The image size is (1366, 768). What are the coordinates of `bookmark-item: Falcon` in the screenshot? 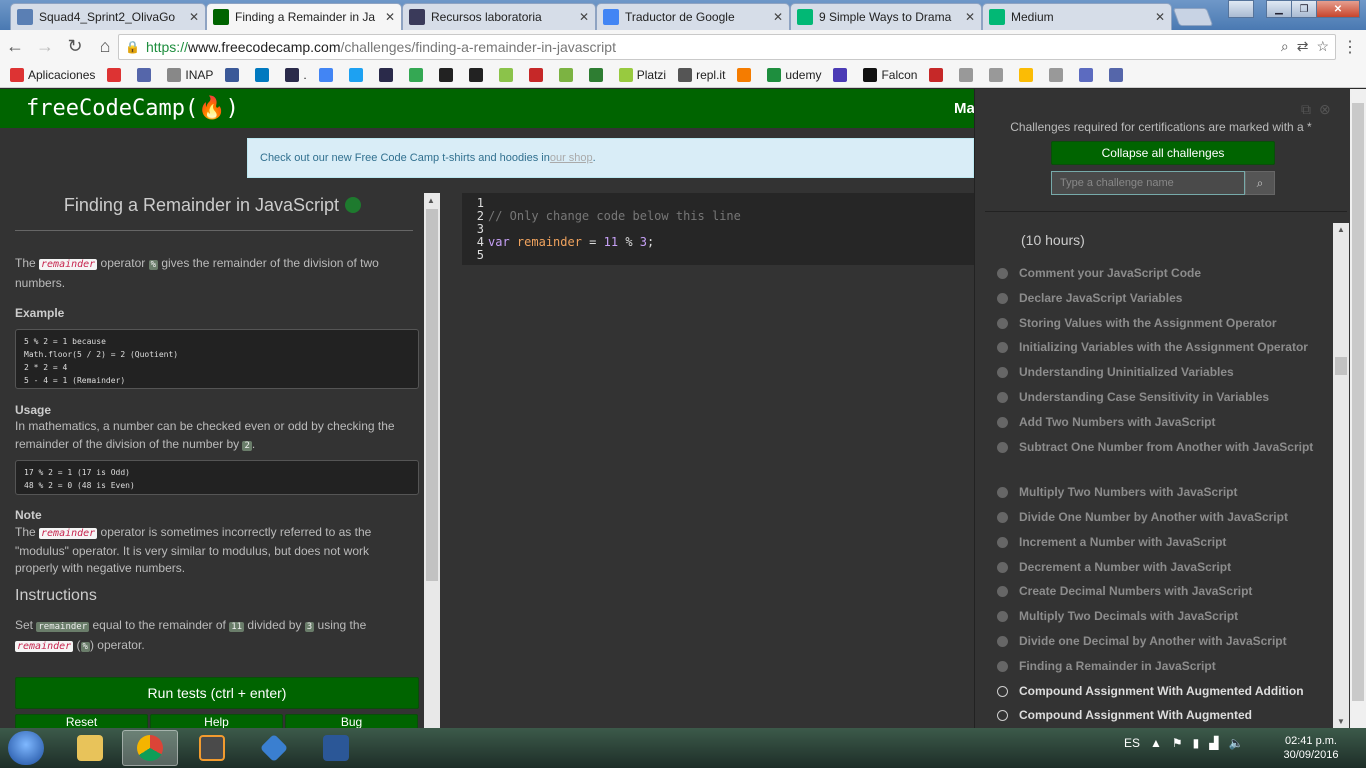 It's located at (890, 75).